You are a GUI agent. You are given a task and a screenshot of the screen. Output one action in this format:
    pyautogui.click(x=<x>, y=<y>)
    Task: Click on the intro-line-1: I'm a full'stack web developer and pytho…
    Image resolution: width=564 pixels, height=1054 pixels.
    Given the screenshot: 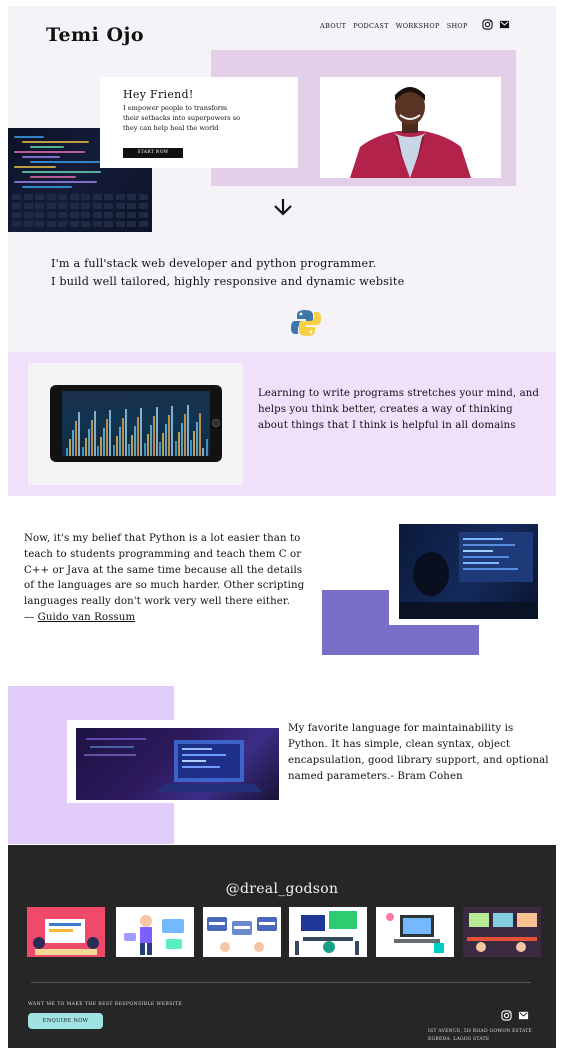 What is the action you would take?
    pyautogui.click(x=214, y=263)
    